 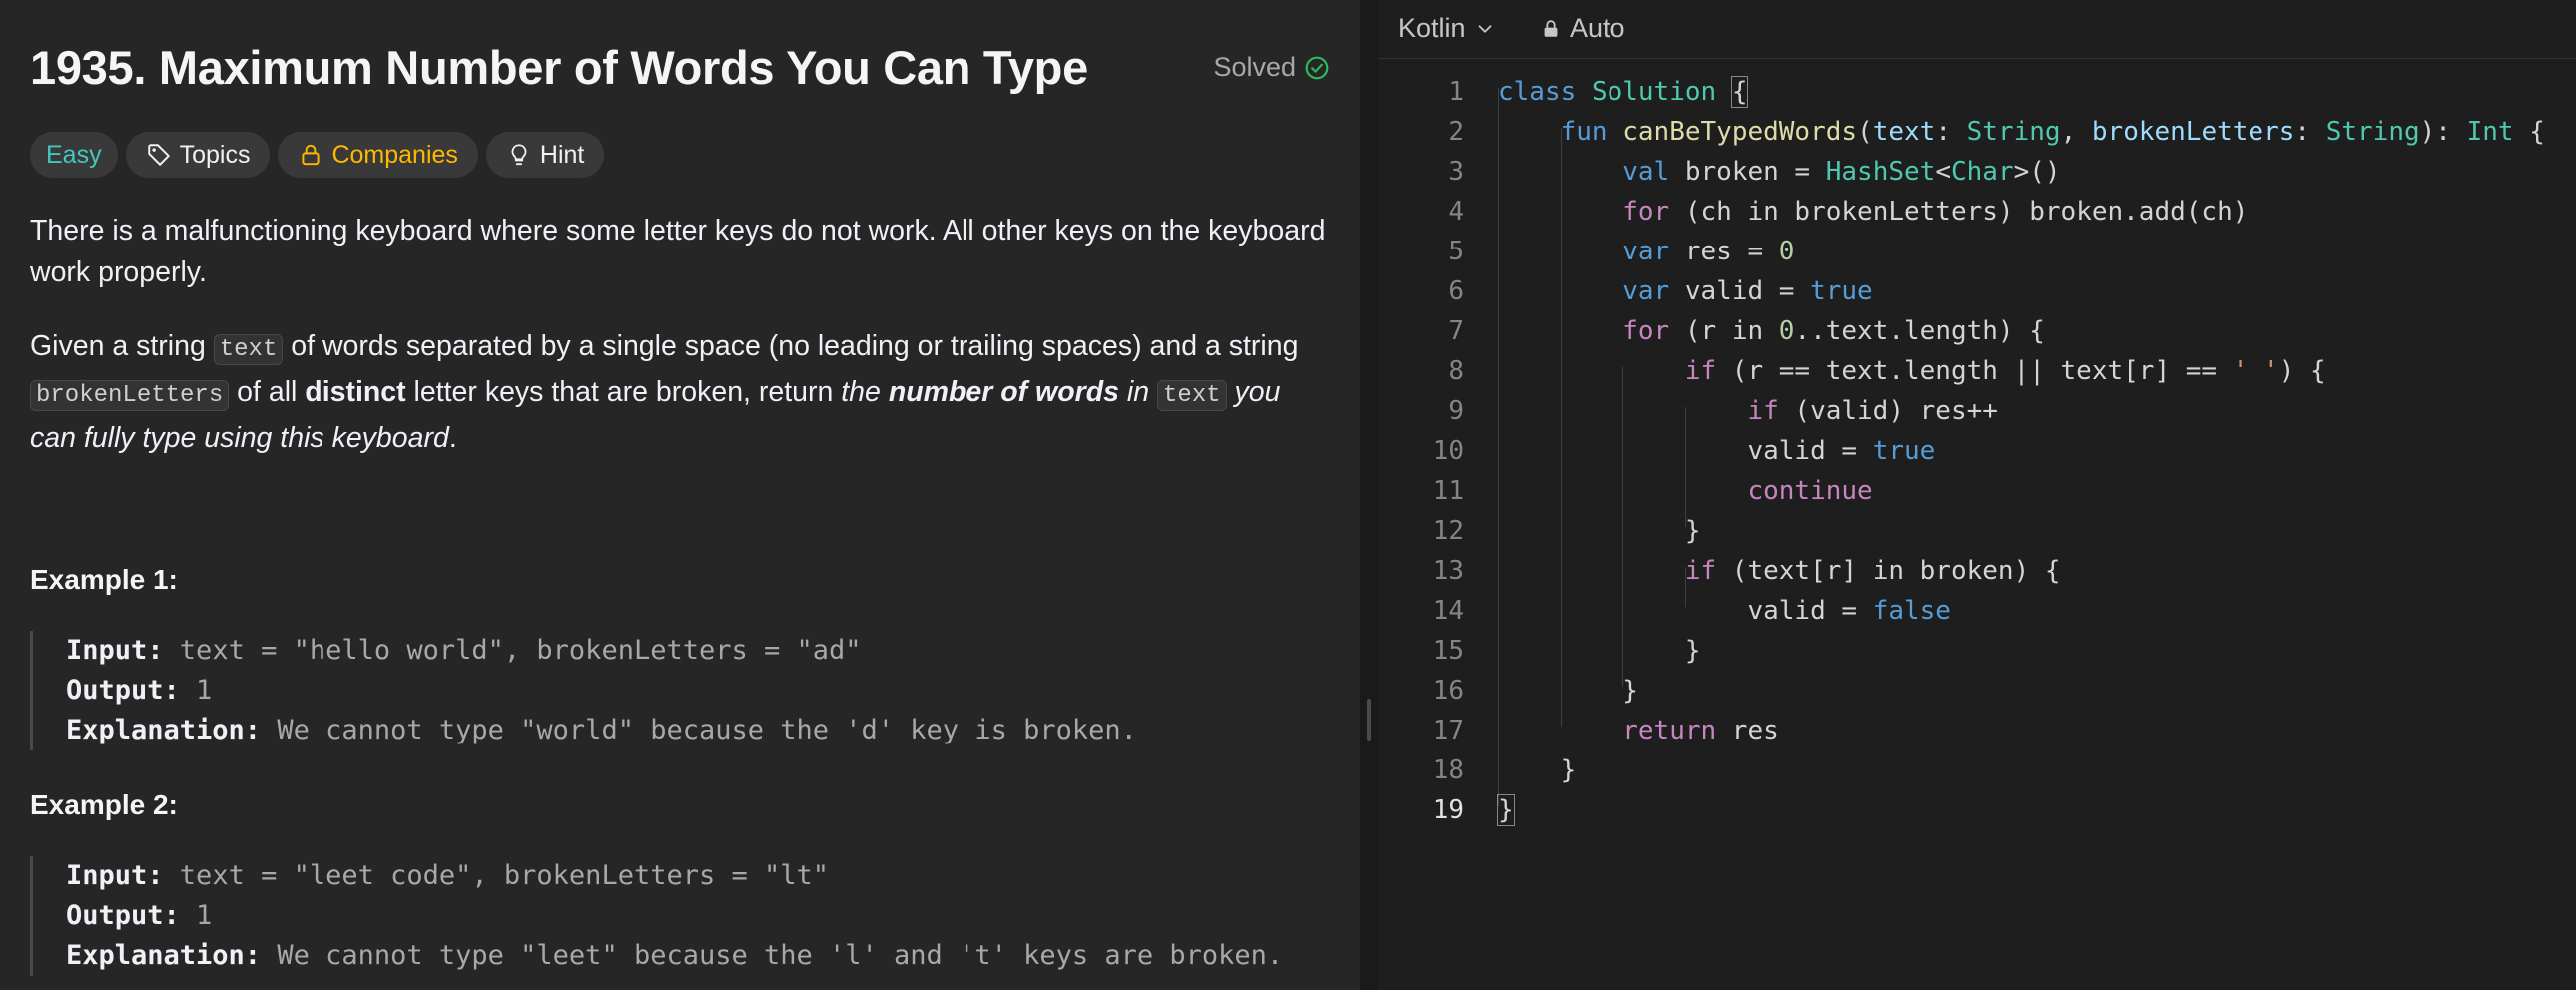 I want to click on code-line: 18 }, so click(x=1977, y=770).